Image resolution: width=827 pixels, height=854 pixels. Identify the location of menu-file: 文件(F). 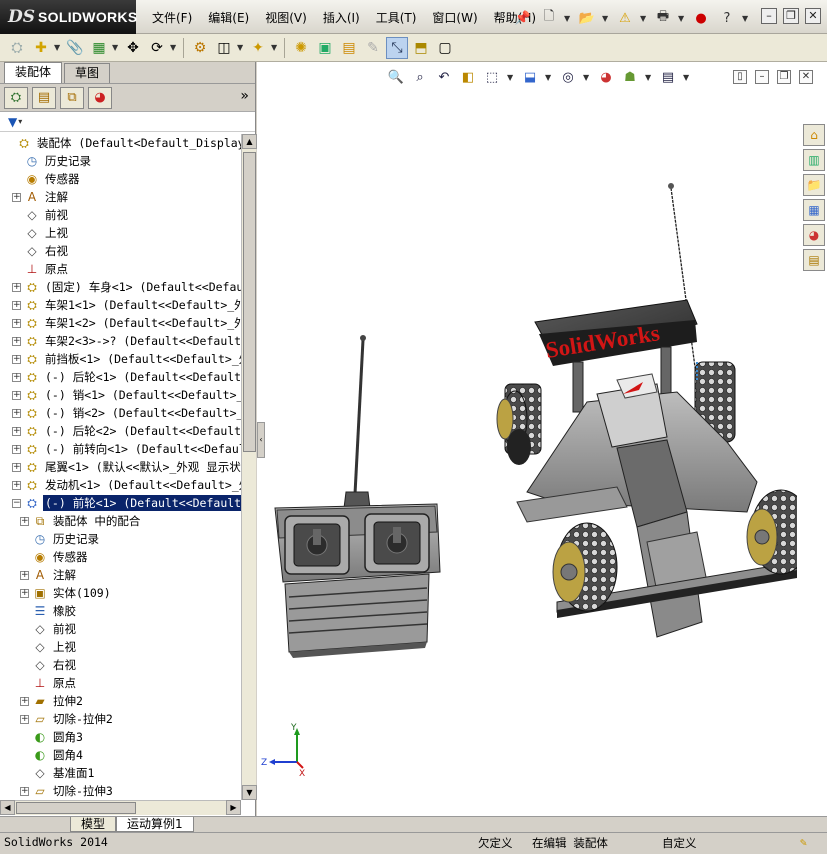
(172, 17).